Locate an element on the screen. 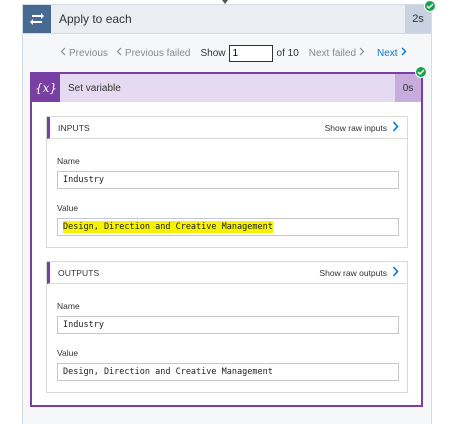  apply-to-each-title: Apply to each is located at coordinates (95, 19).